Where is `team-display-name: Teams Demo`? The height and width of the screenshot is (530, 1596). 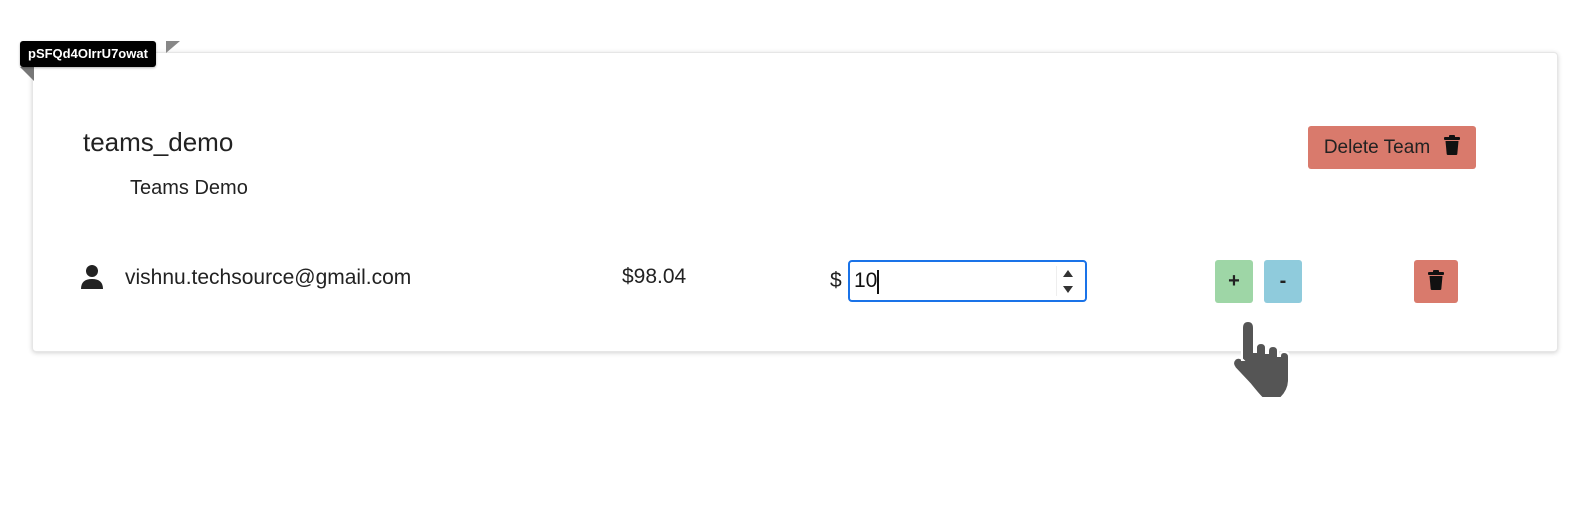 team-display-name: Teams Demo is located at coordinates (189, 188).